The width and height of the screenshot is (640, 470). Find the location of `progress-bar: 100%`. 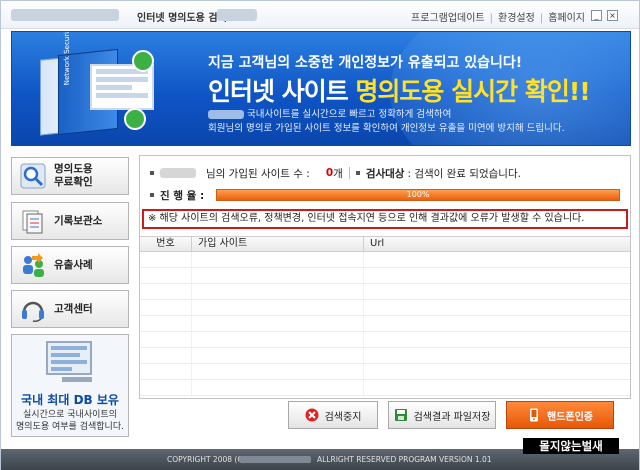

progress-bar: 100% is located at coordinates (418, 195).